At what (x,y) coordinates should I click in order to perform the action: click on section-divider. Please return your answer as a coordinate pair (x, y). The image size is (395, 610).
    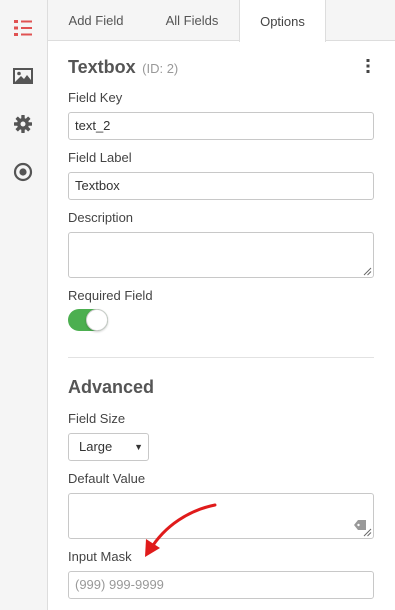
    Looking at the image, I should click on (221, 357).